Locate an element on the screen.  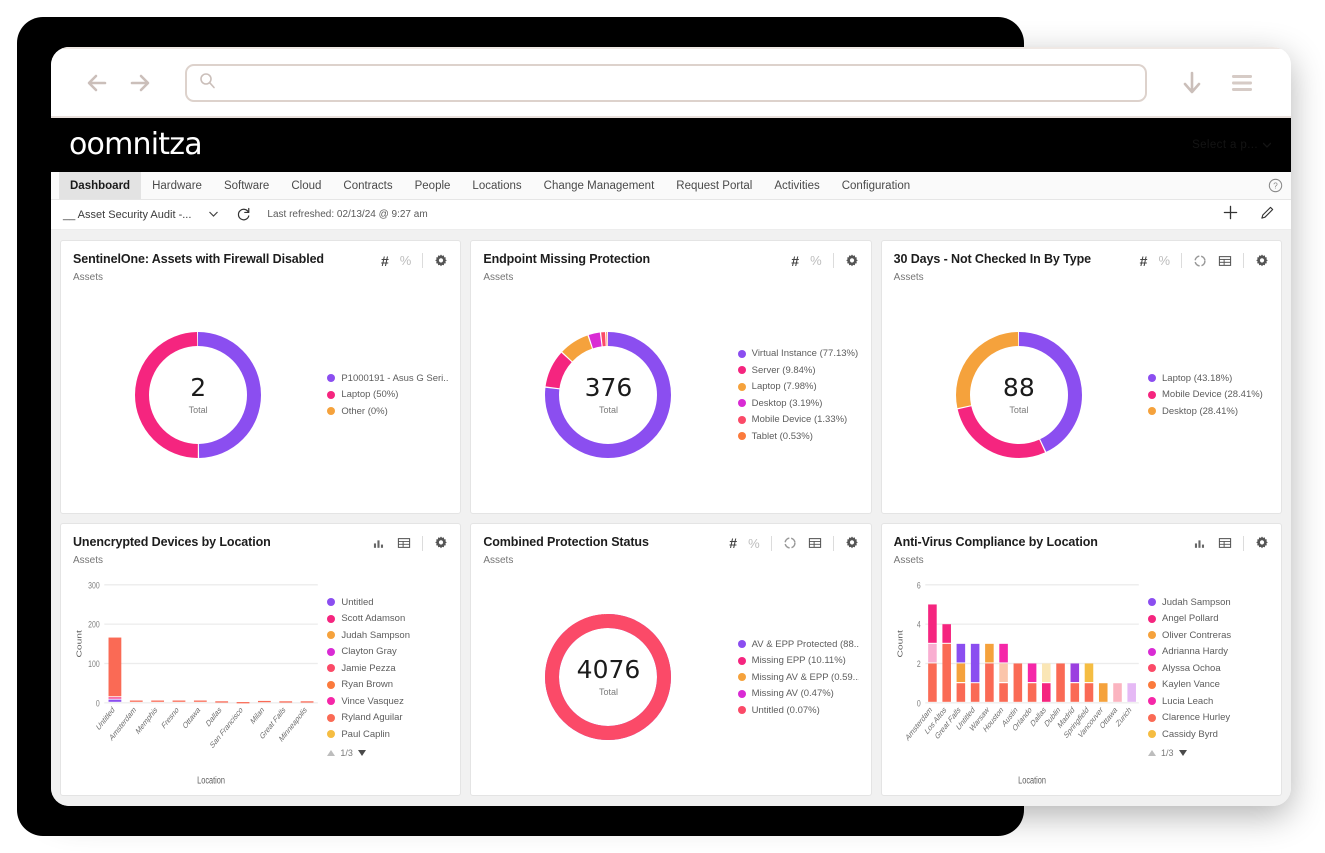
legend-item: Clarence Hurley is located at coordinates (1208, 717).